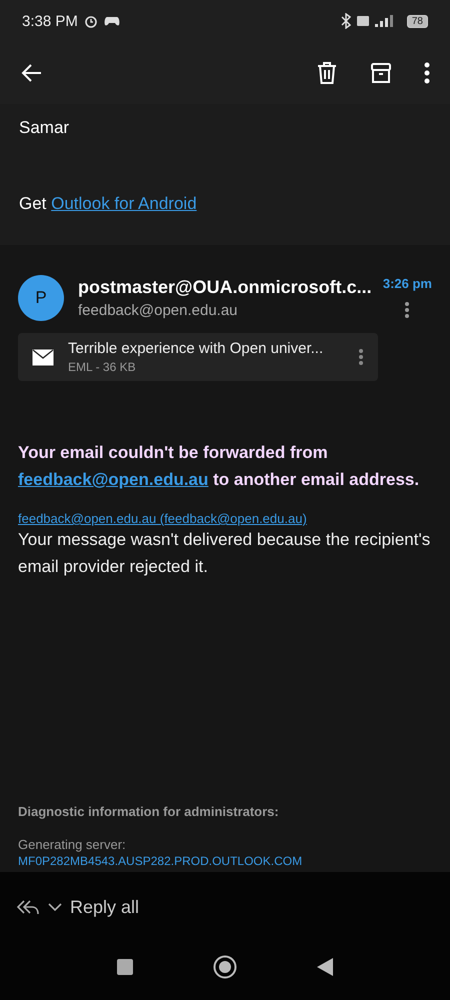  I want to click on bounce-heading: Your email couldn't be forwarded from feedback@open.edu.au to another email address., so click(219, 466).